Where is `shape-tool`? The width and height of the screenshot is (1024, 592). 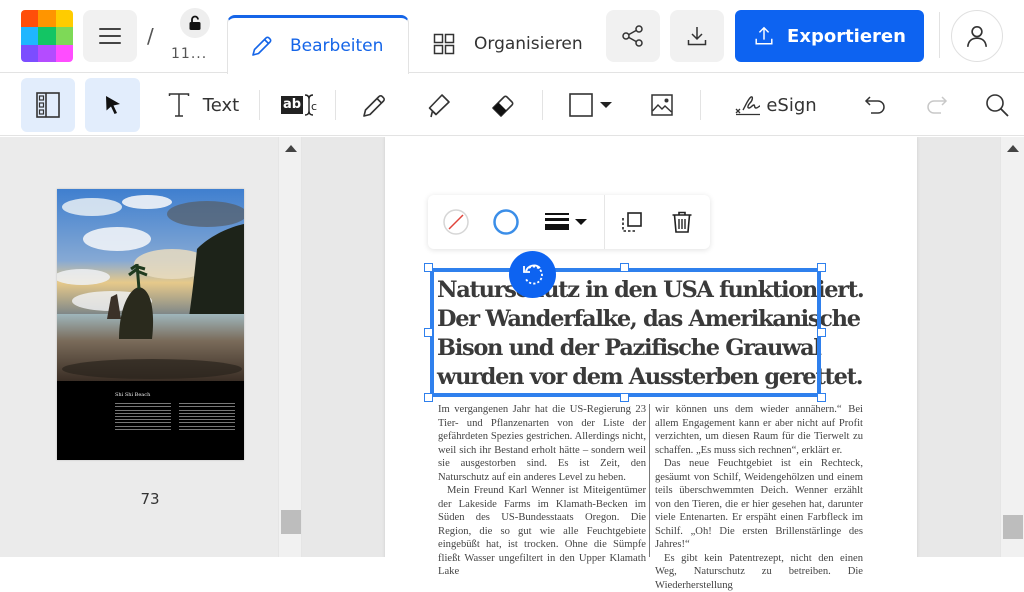
shape-tool is located at coordinates (590, 105).